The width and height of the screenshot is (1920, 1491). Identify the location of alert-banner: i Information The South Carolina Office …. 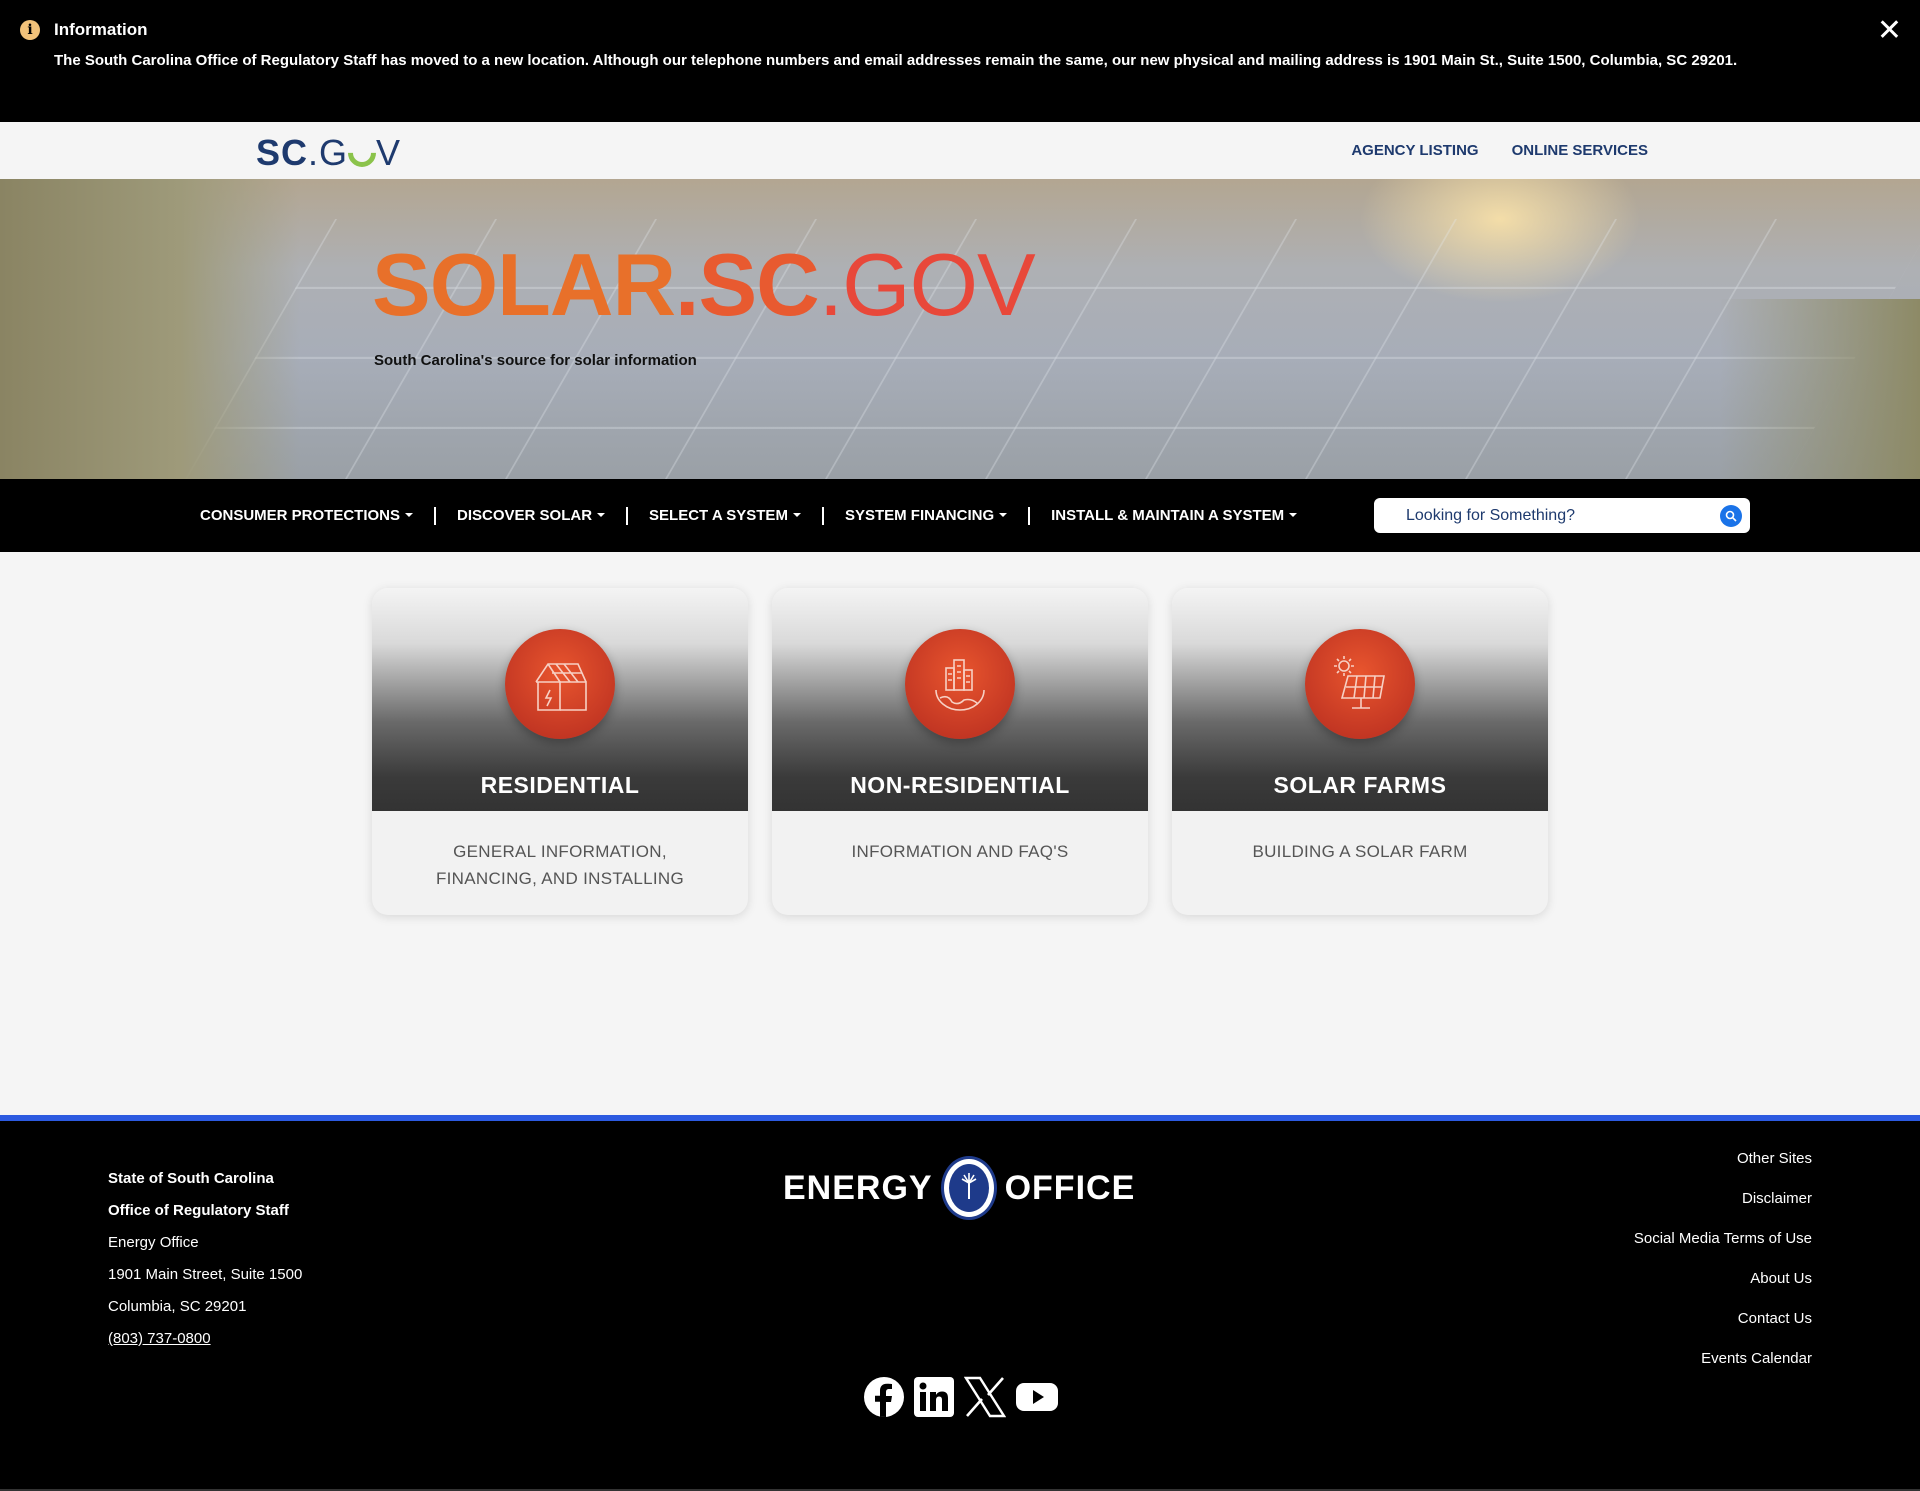
(960, 61).